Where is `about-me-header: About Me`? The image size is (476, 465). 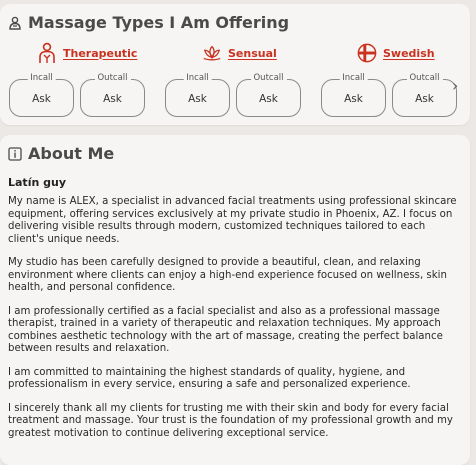
about-me-header: About Me is located at coordinates (61, 153).